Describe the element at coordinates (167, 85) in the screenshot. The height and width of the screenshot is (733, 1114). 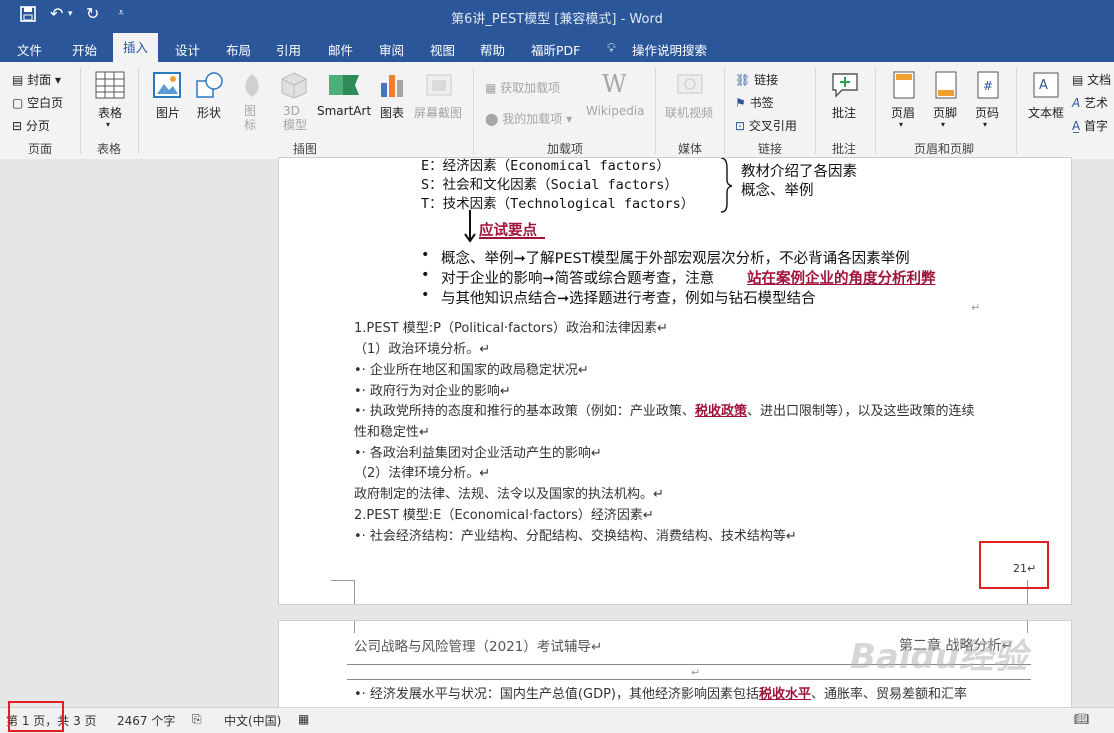
I see `picture-icon` at that location.